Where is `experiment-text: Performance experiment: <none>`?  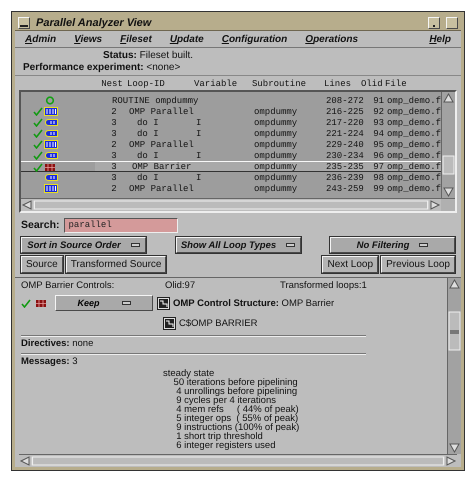 experiment-text: Performance experiment: <none> is located at coordinates (102, 68).